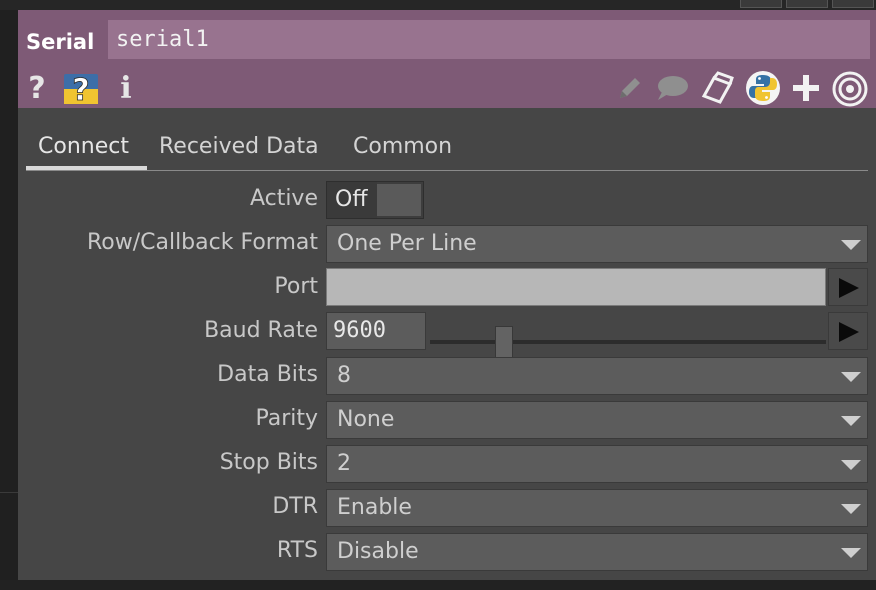 The height and width of the screenshot is (590, 876). What do you see at coordinates (239, 149) in the screenshot?
I see `tab-received-data: Received Data` at bounding box center [239, 149].